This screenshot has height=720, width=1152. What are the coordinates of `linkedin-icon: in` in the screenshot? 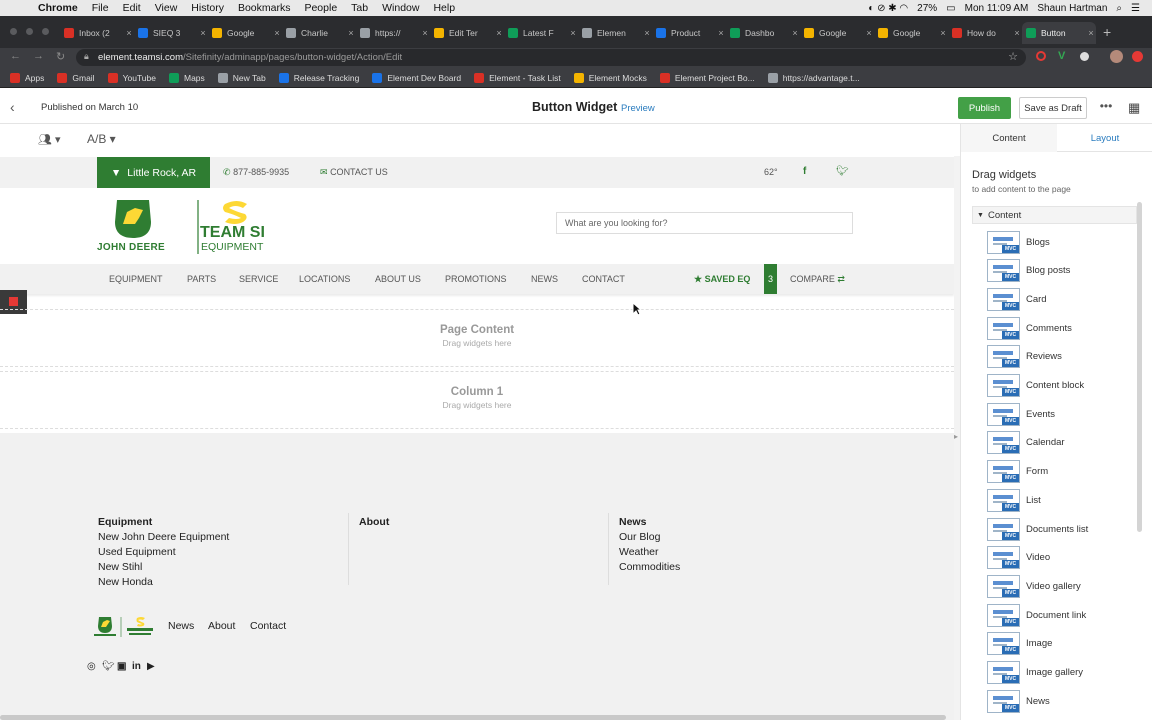 It's located at (136, 666).